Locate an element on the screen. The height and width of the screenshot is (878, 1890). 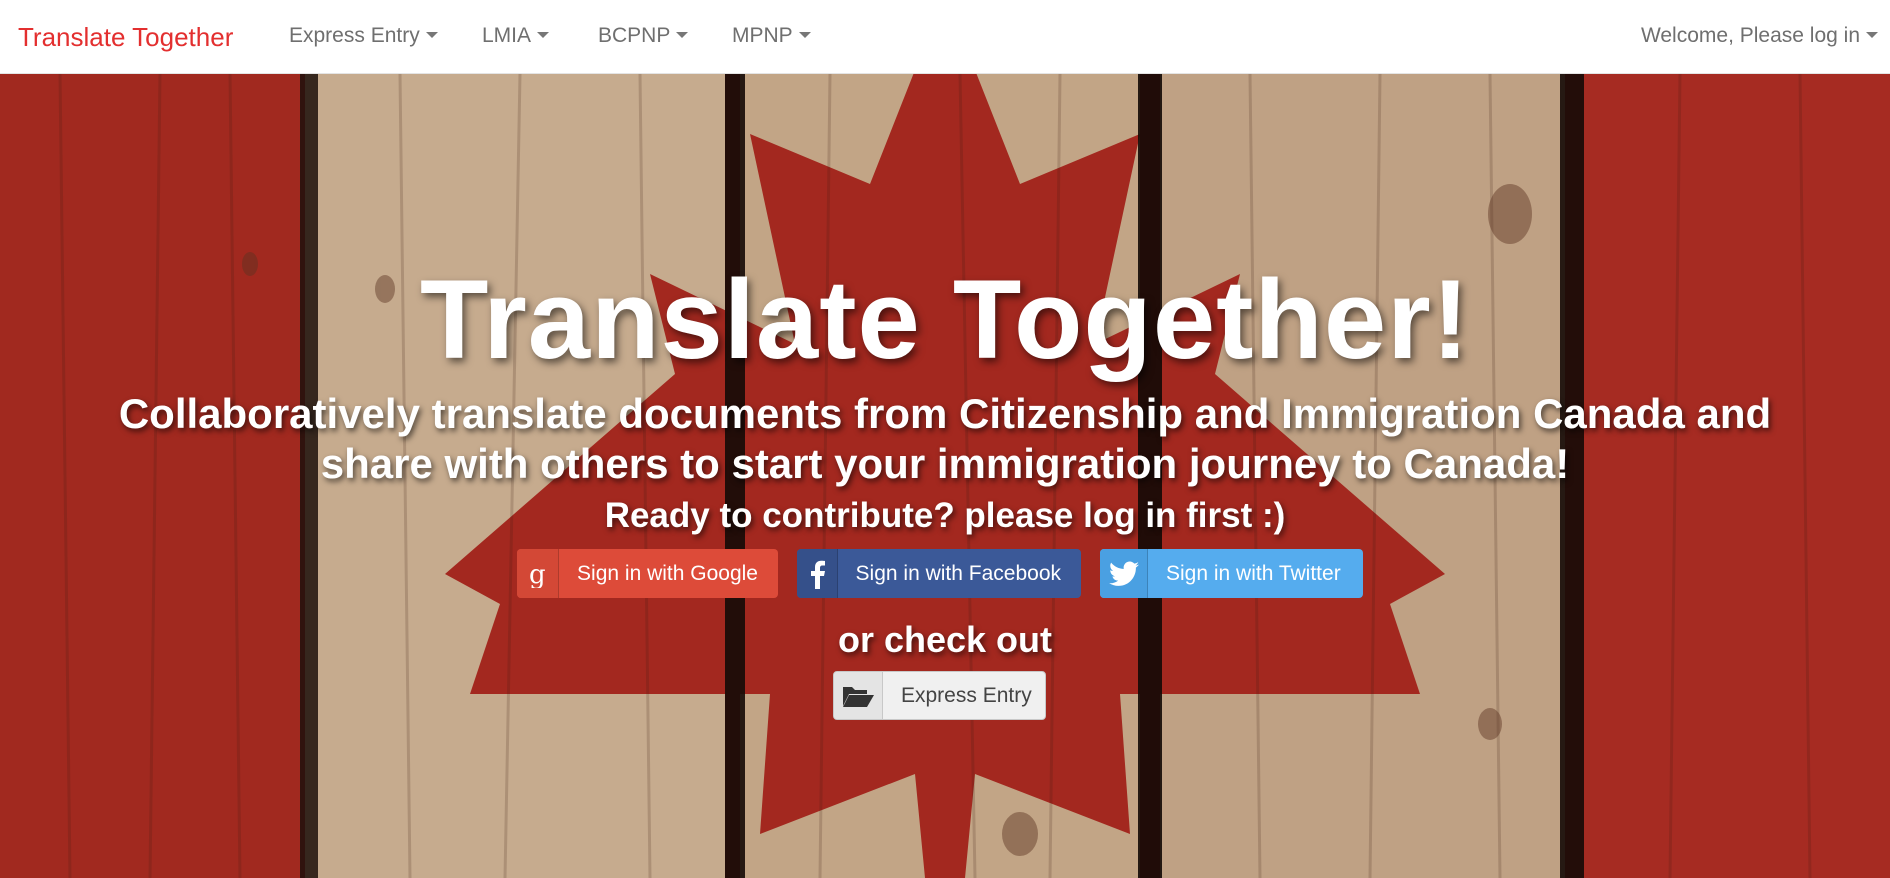
welcome-label: Welcome, Please log in is located at coordinates (1750, 35).